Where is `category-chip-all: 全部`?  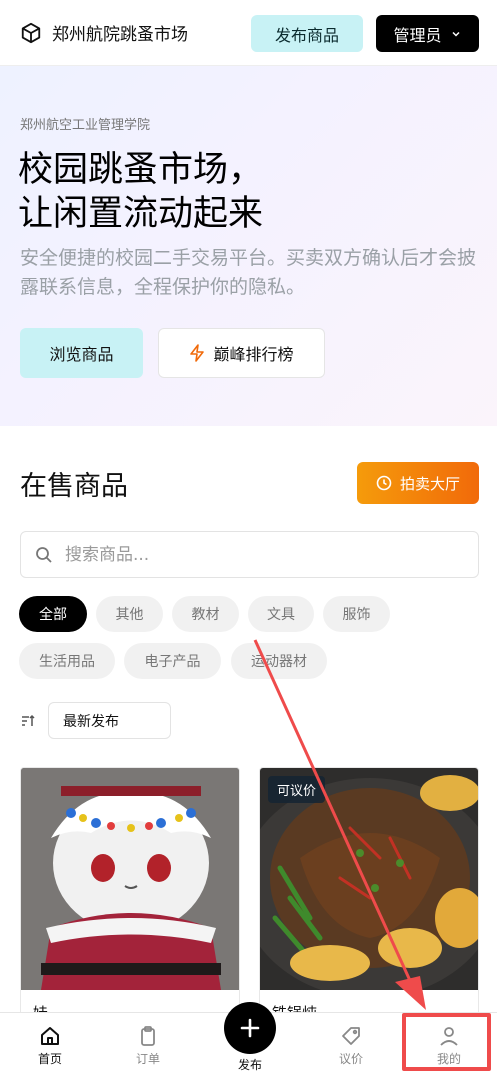 category-chip-all: 全部 is located at coordinates (53, 614).